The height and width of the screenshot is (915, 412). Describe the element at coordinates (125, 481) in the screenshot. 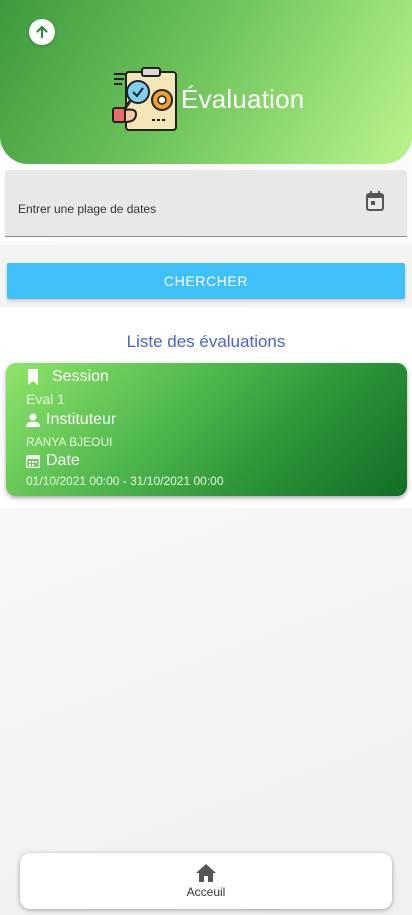

I see `date-value: 01/10/2021 00:00 - 31/10/2021 00:00` at that location.